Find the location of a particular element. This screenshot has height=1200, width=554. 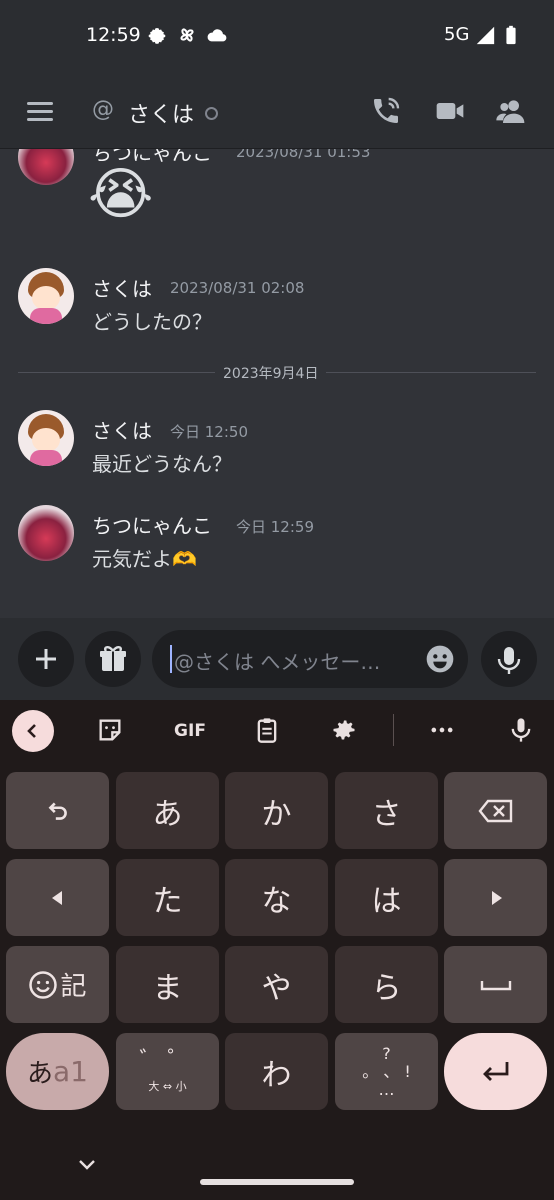

space-icon is located at coordinates (495, 985).